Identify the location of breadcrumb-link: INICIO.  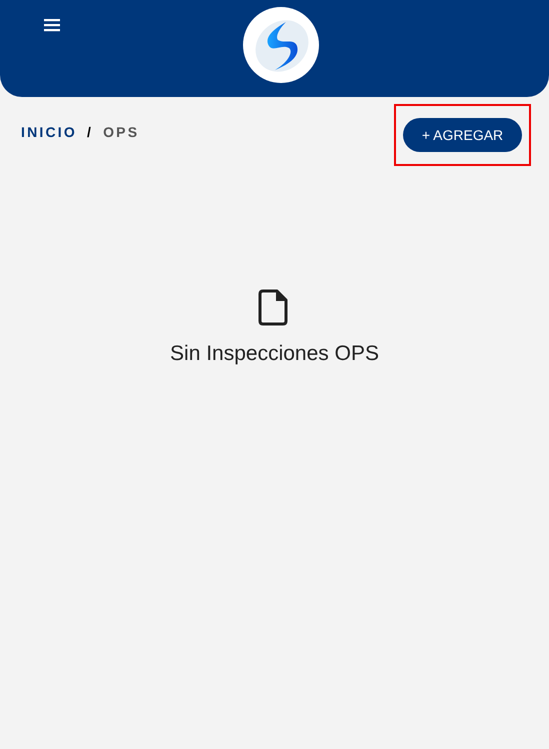
(49, 132).